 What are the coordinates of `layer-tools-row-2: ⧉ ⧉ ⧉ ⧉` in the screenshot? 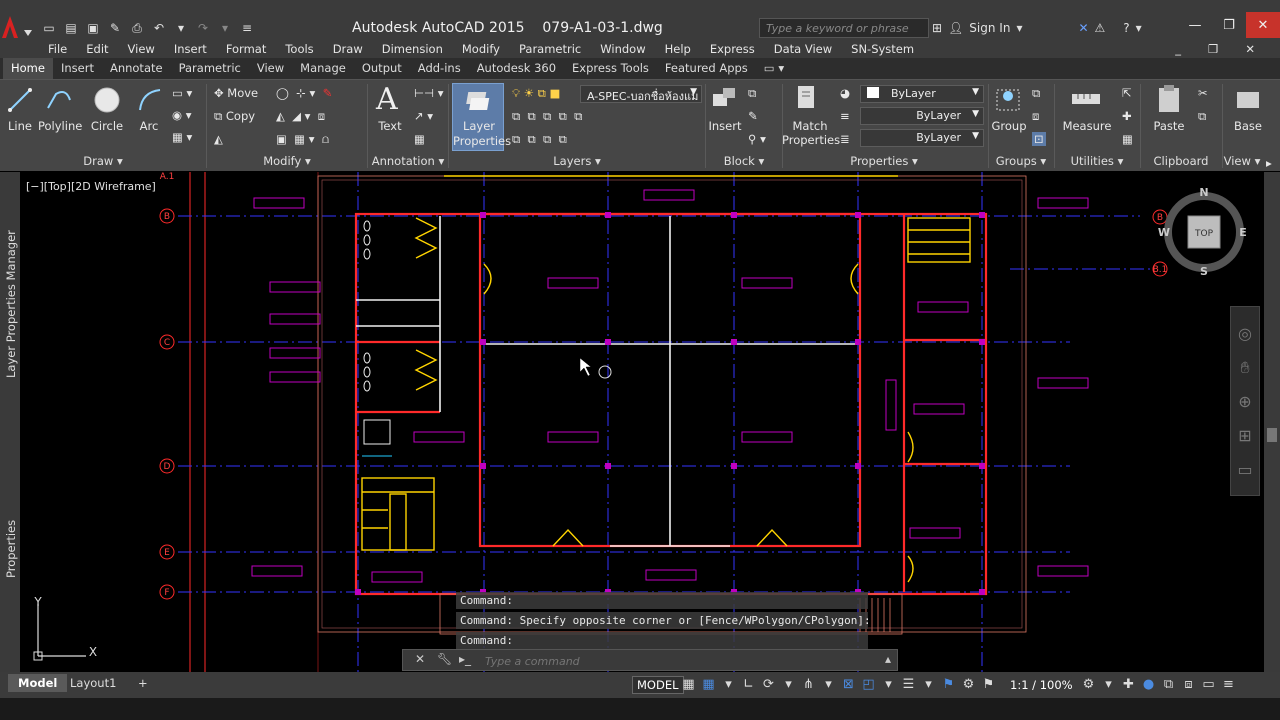 It's located at (539, 139).